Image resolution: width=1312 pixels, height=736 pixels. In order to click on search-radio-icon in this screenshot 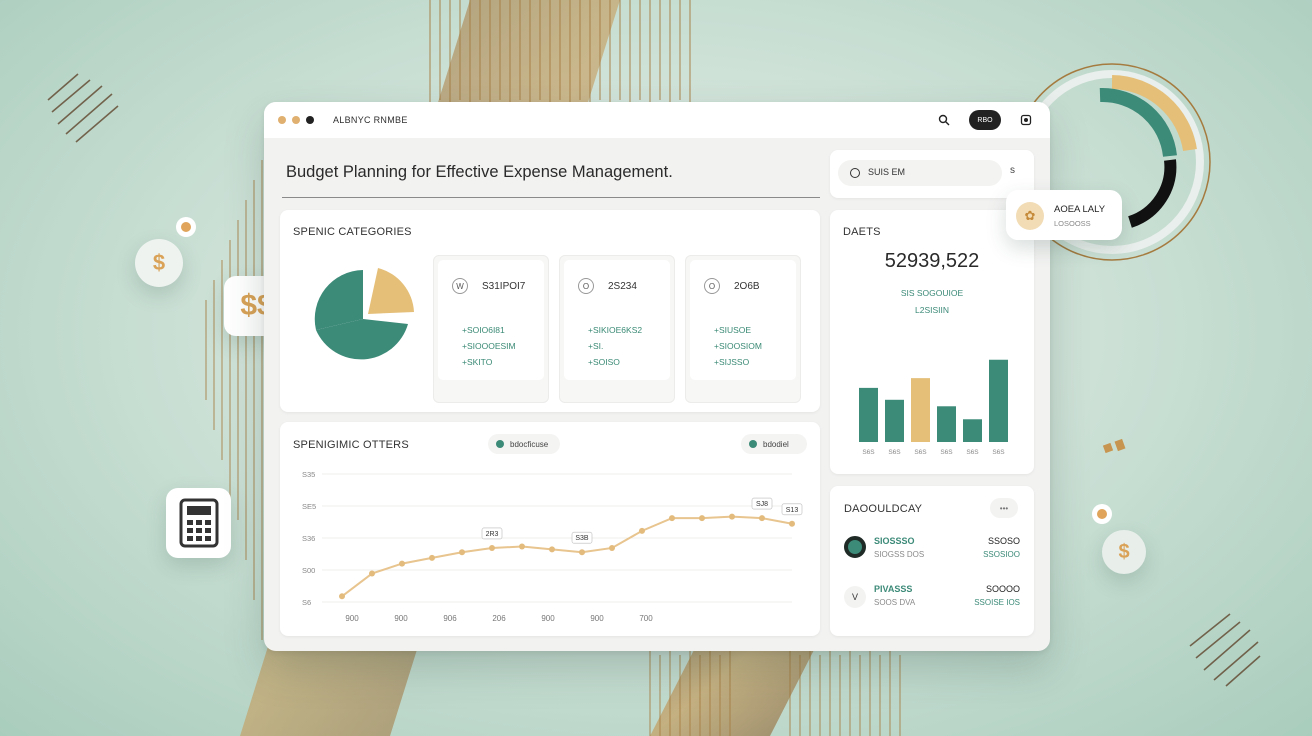, I will do `click(855, 173)`.